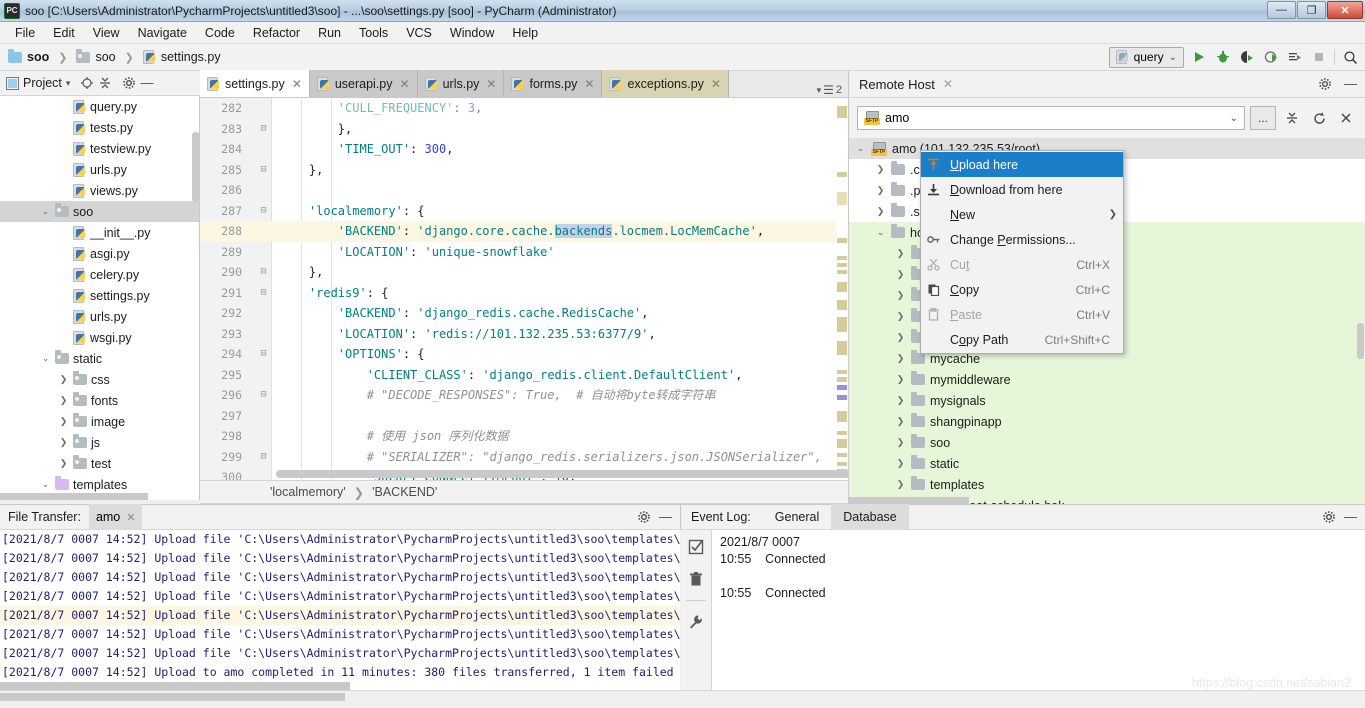 The height and width of the screenshot is (708, 1365). I want to click on menu-item-navigate: Navigate, so click(162, 33).